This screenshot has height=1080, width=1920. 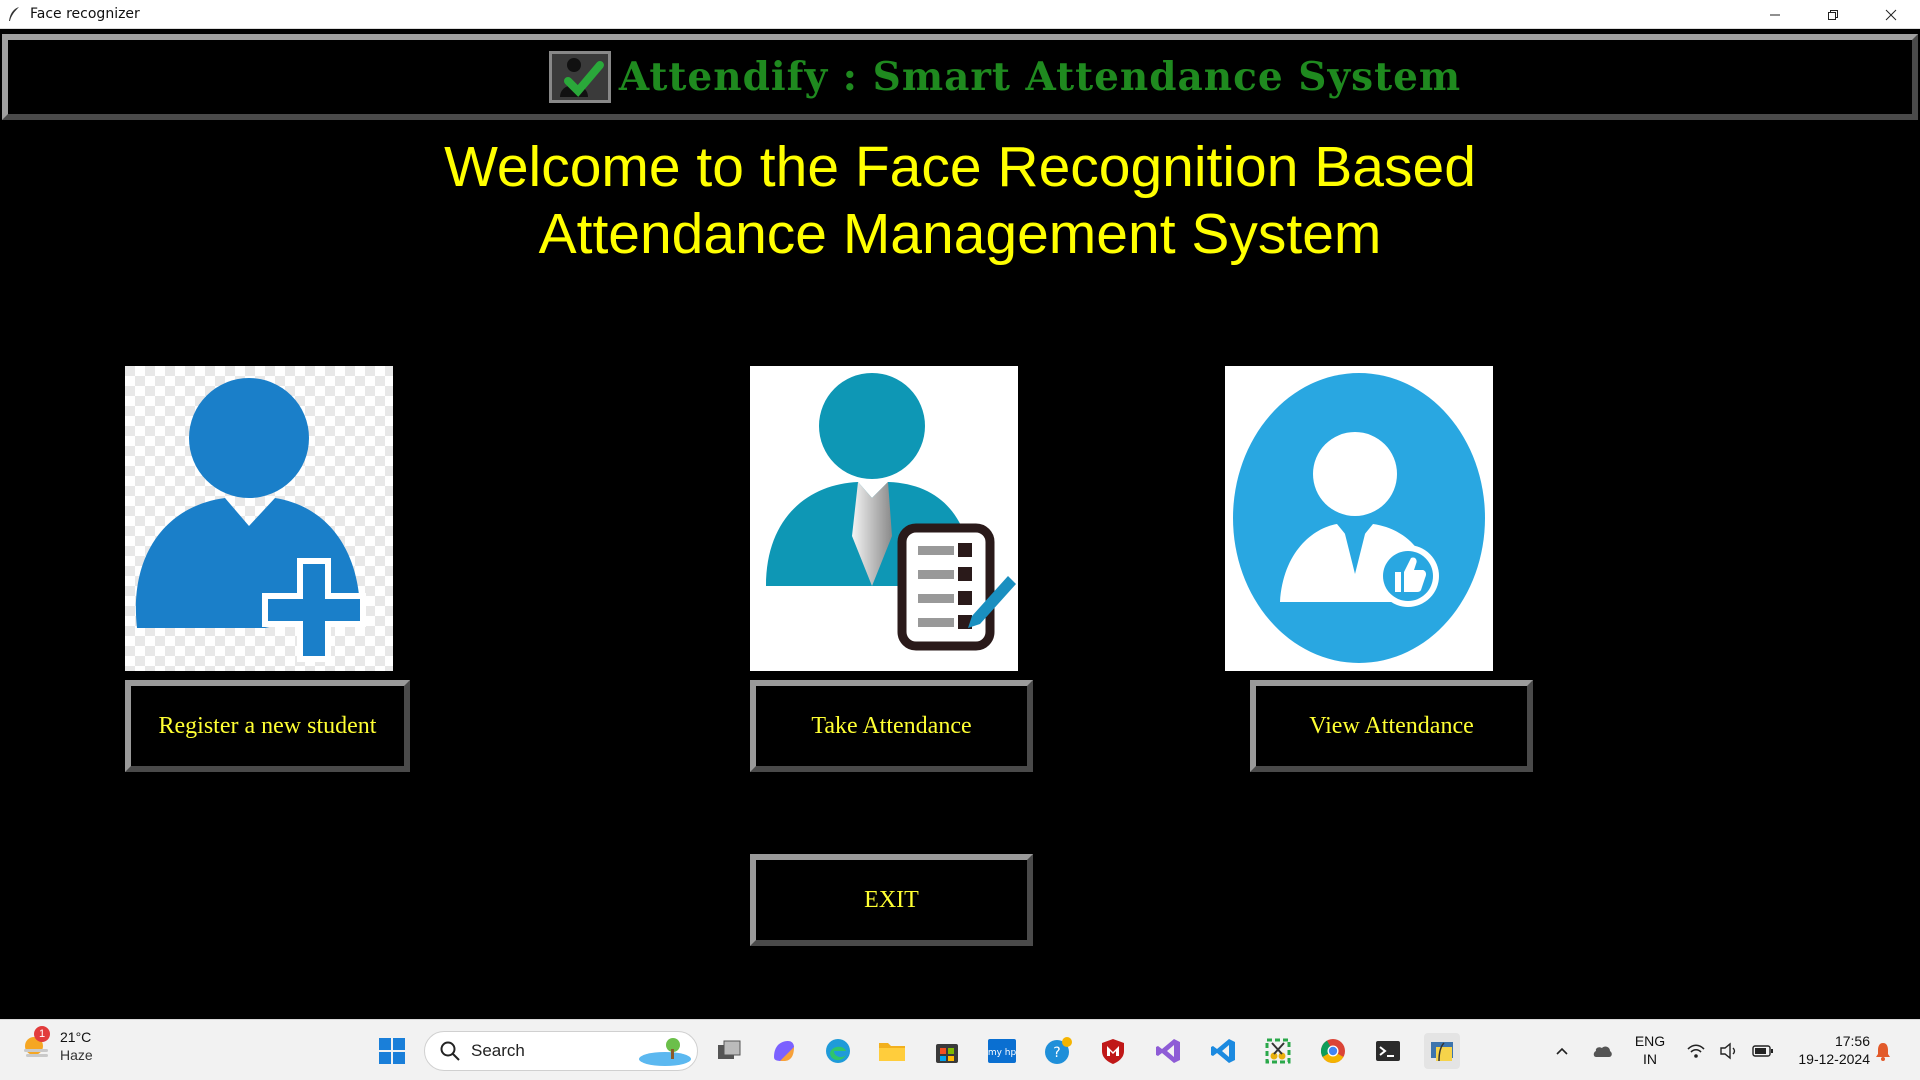 I want to click on register-student-image, so click(x=259, y=518).